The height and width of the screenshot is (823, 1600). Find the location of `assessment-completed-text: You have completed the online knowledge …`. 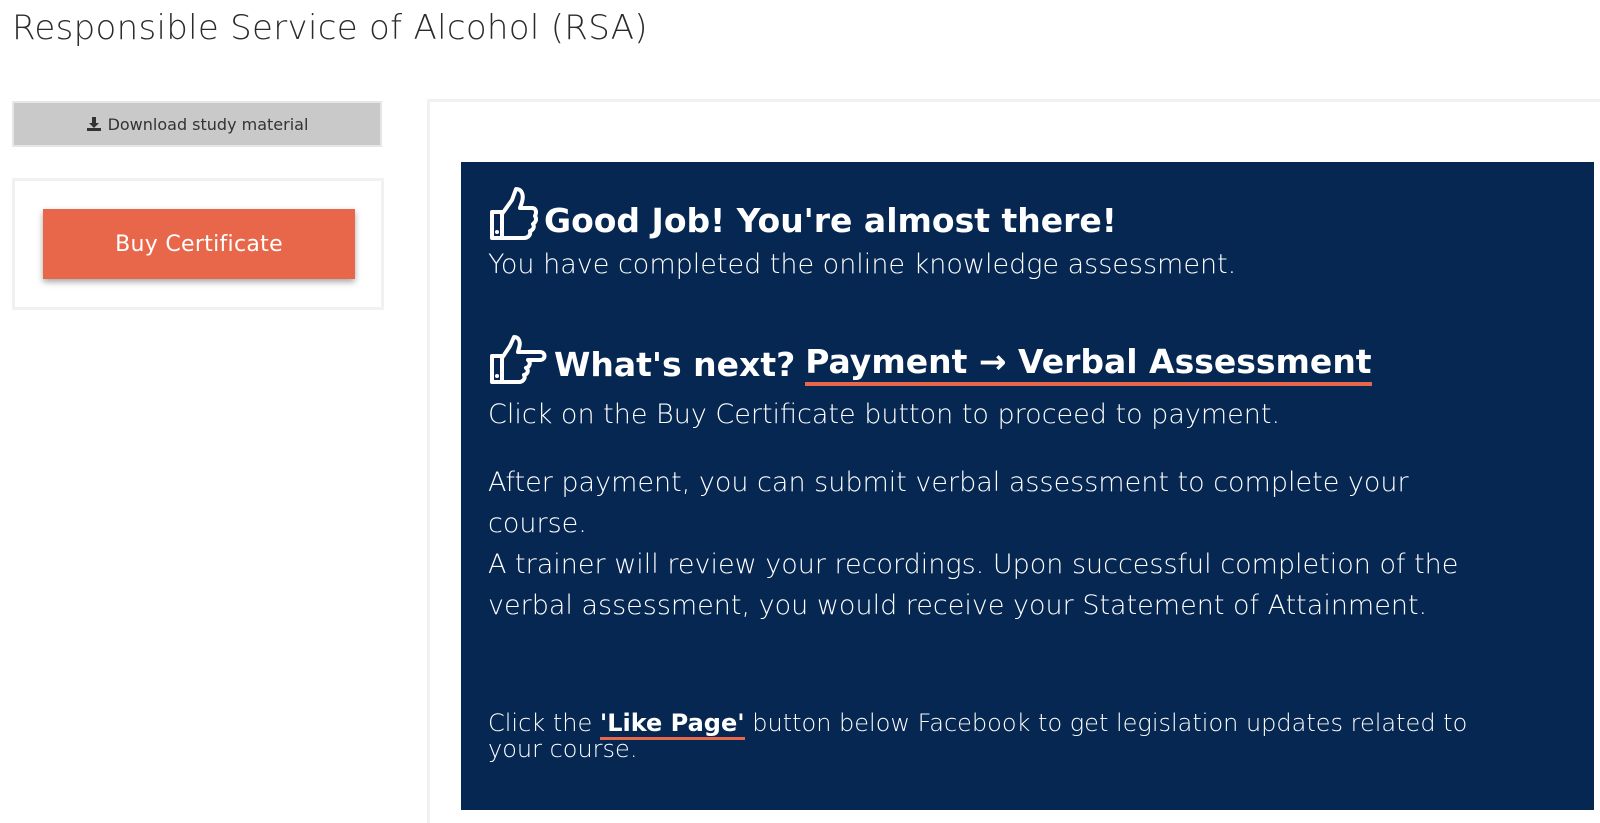

assessment-completed-text: You have completed the online knowledge … is located at coordinates (862, 264).